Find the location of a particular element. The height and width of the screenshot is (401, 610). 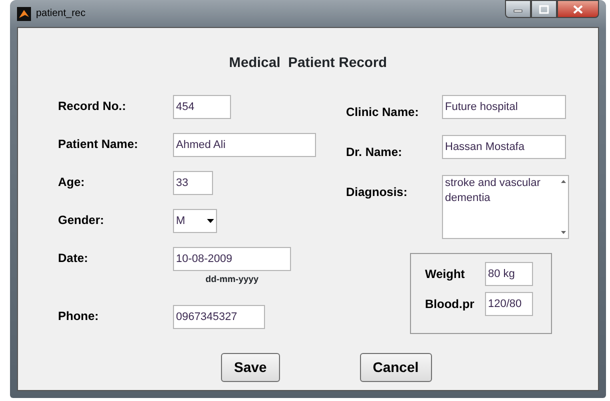

input-field: 33 is located at coordinates (193, 183).